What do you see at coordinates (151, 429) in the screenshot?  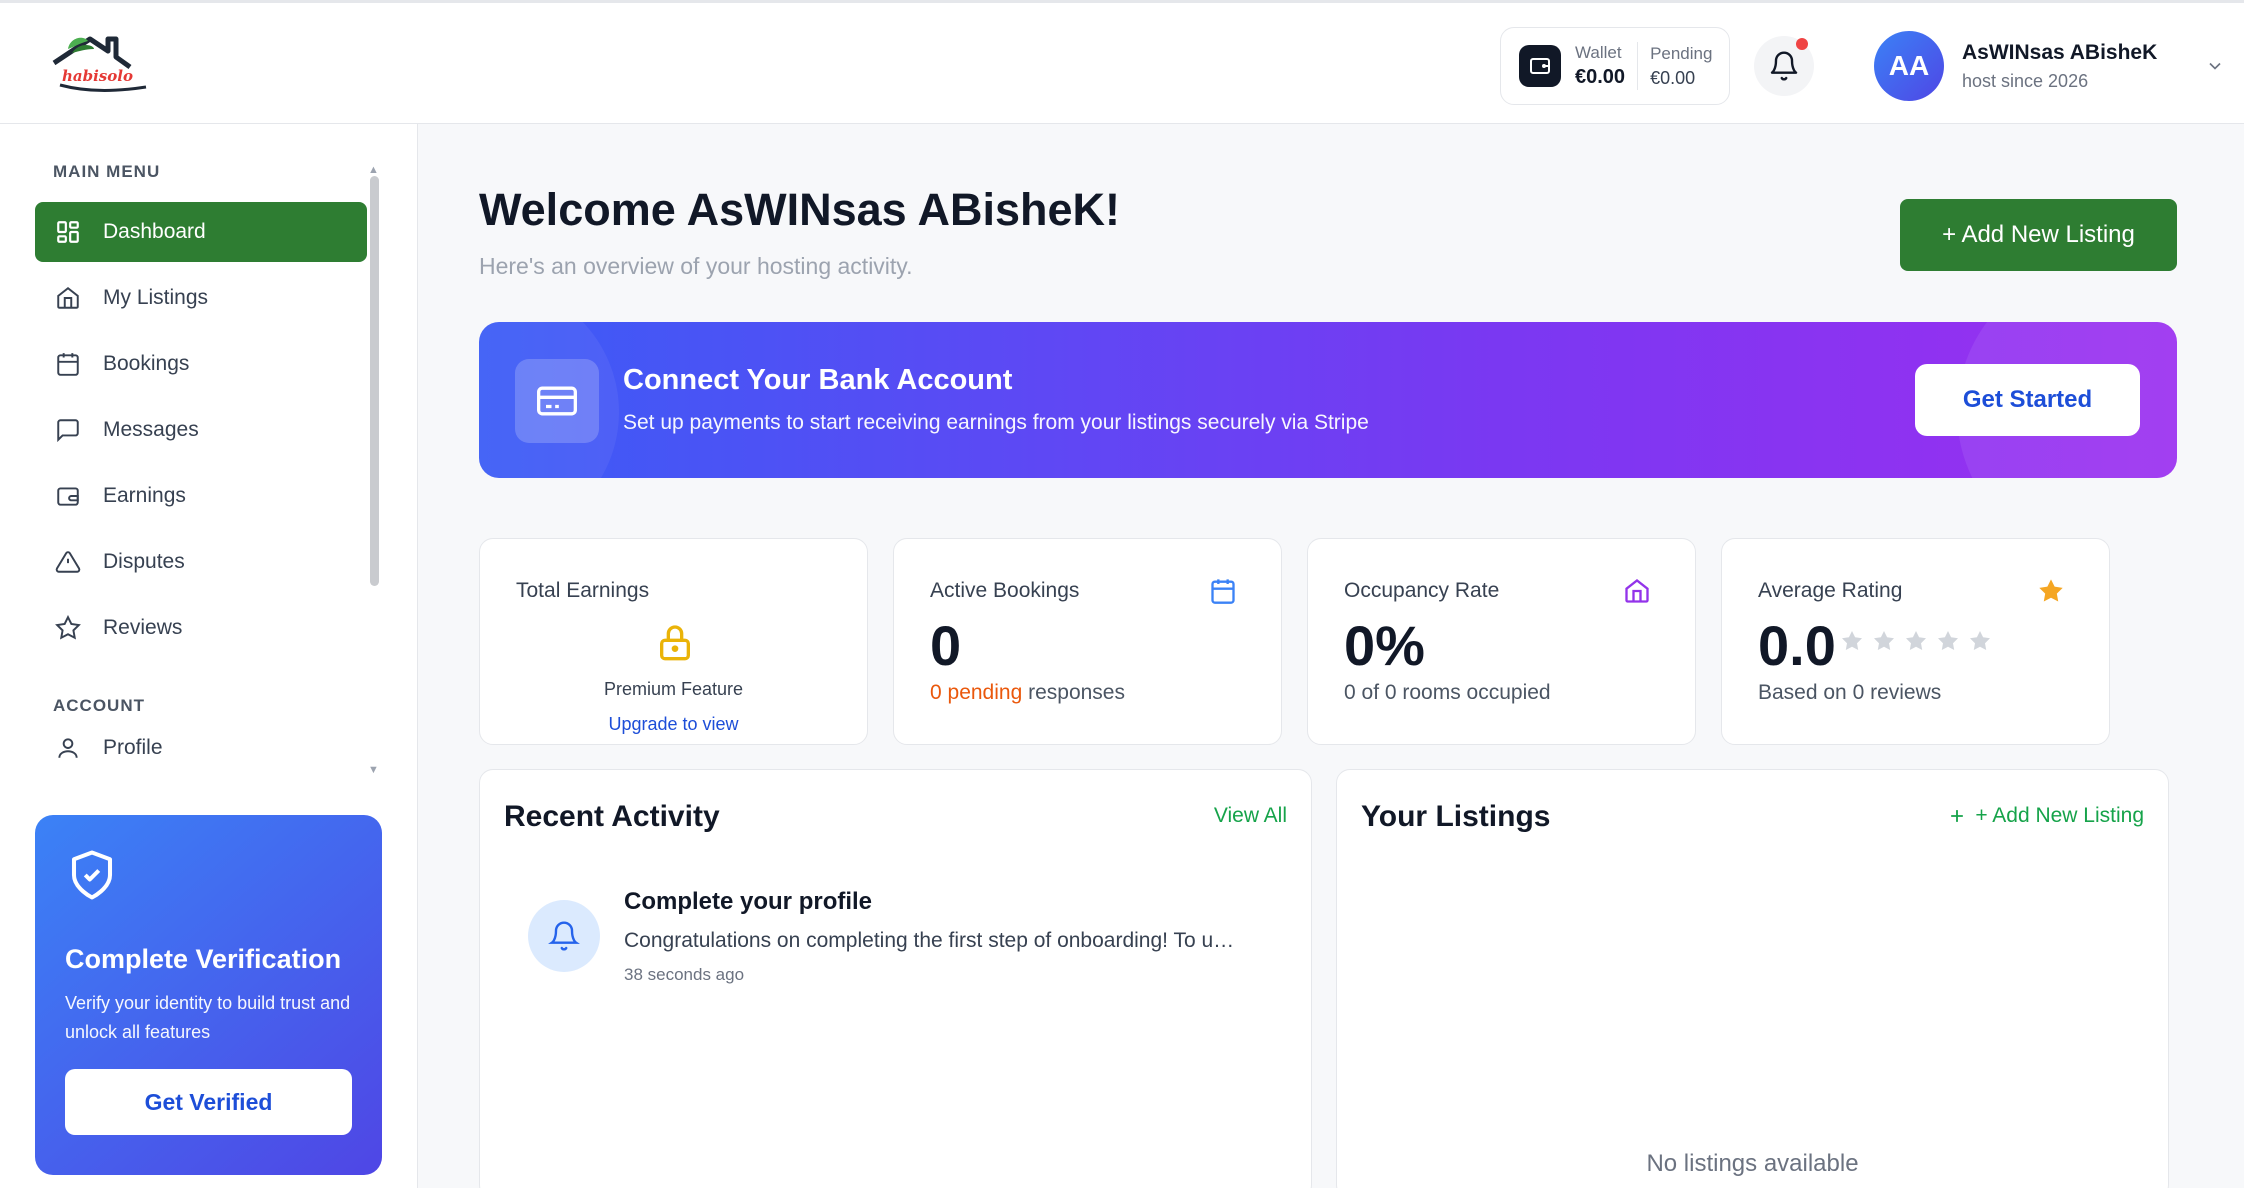 I see `sidebar-item-label: Messages` at bounding box center [151, 429].